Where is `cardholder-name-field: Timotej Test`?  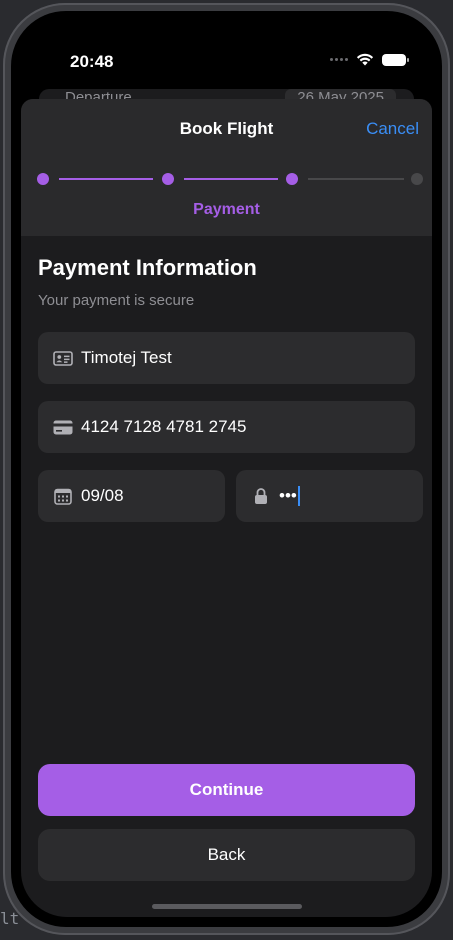 cardholder-name-field: Timotej Test is located at coordinates (226, 358).